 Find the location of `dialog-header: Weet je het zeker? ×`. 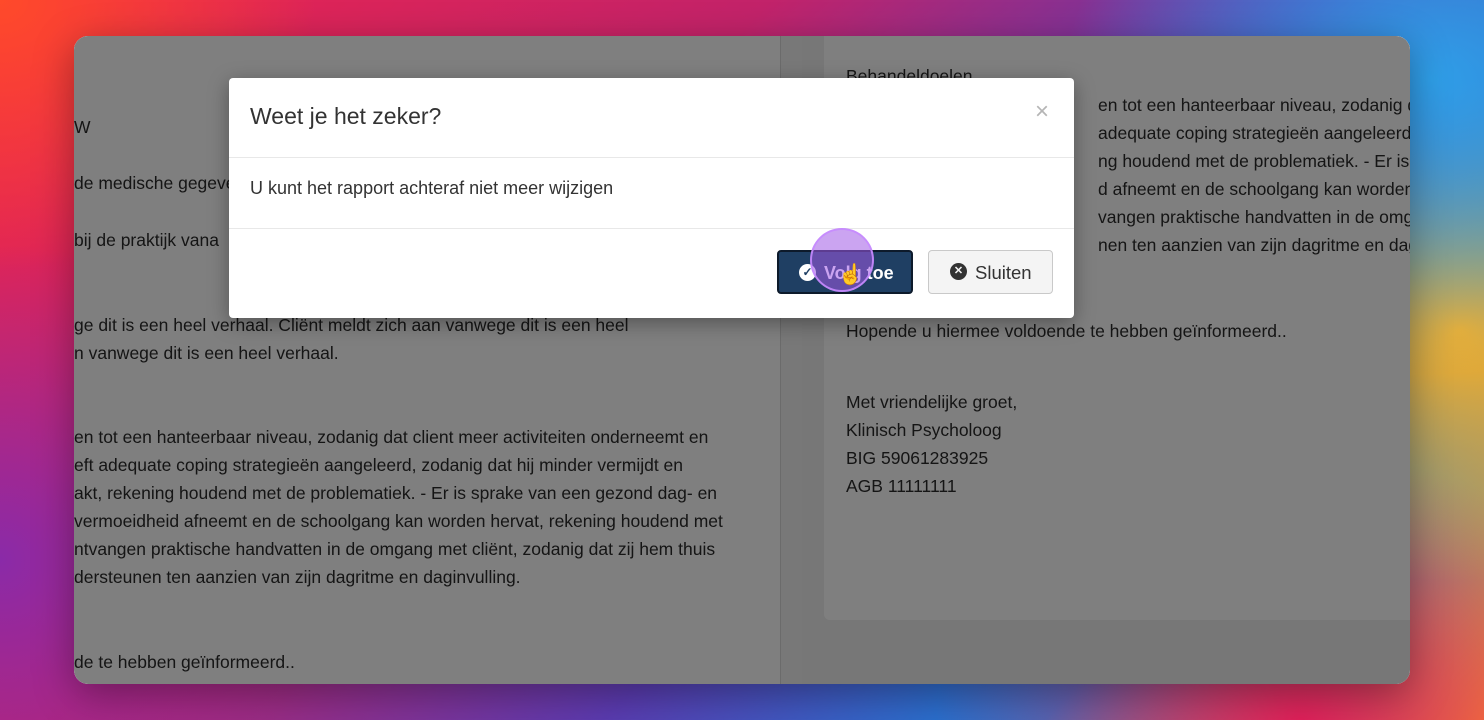

dialog-header: Weet je het zeker? × is located at coordinates (651, 118).